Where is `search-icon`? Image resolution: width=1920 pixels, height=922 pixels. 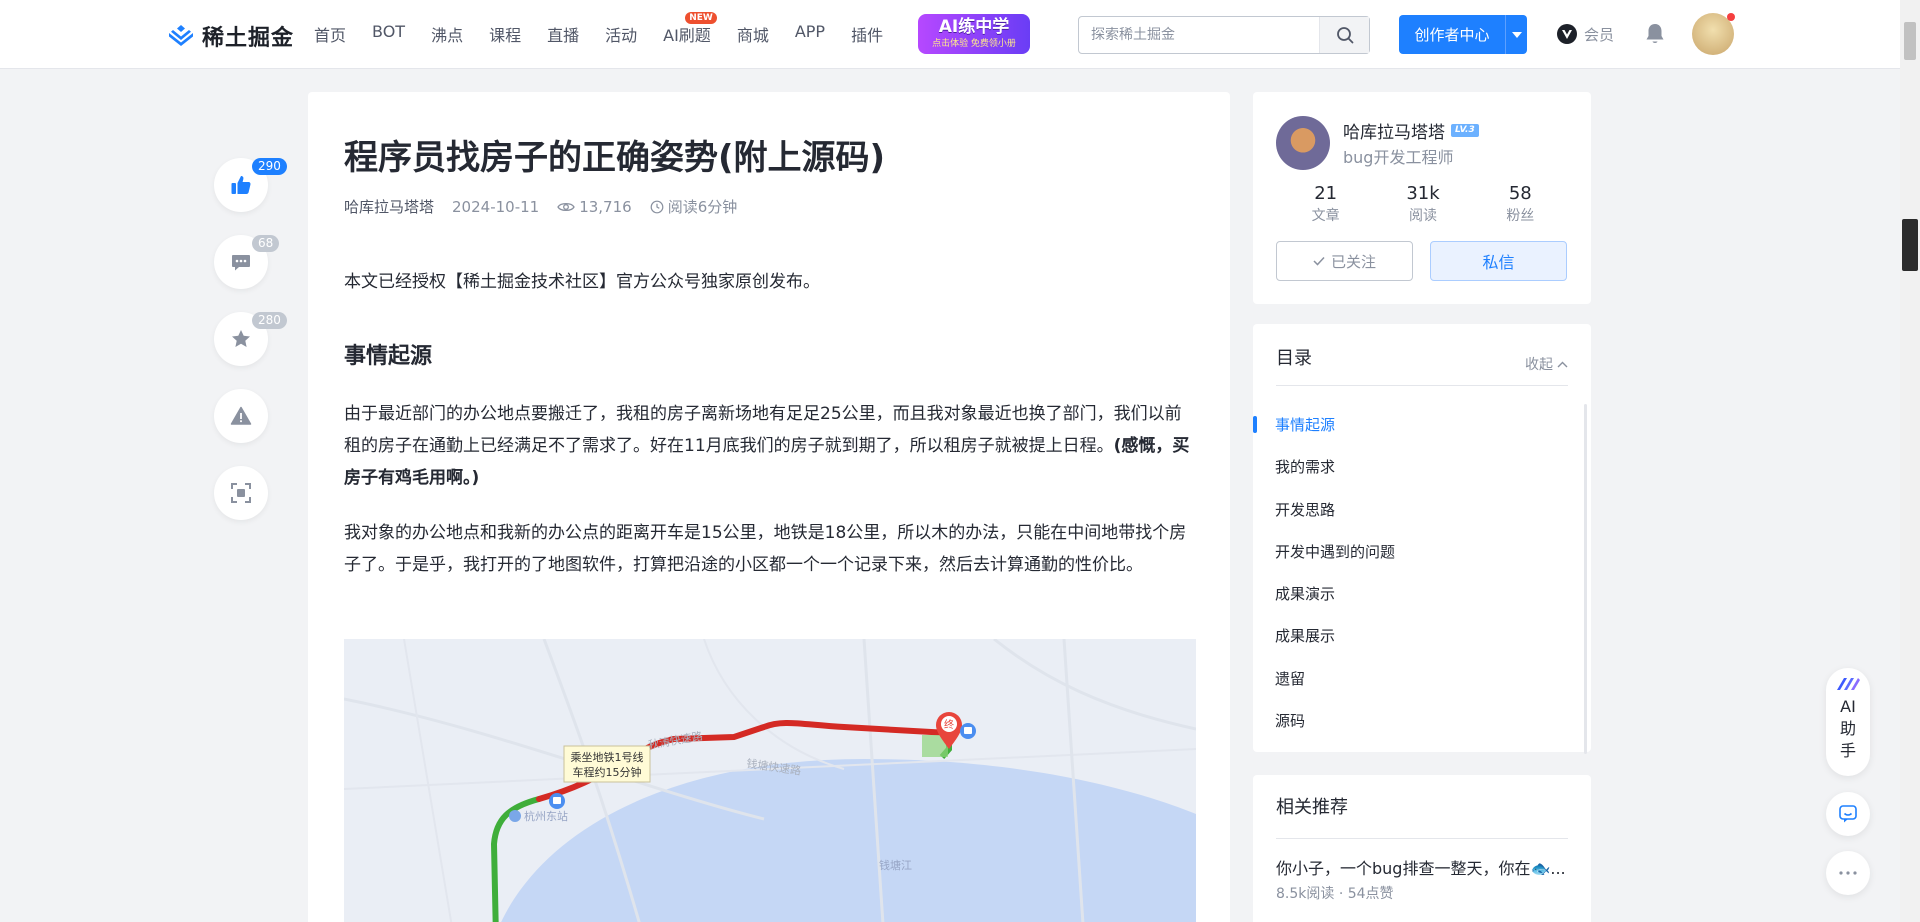
search-icon is located at coordinates (1344, 35).